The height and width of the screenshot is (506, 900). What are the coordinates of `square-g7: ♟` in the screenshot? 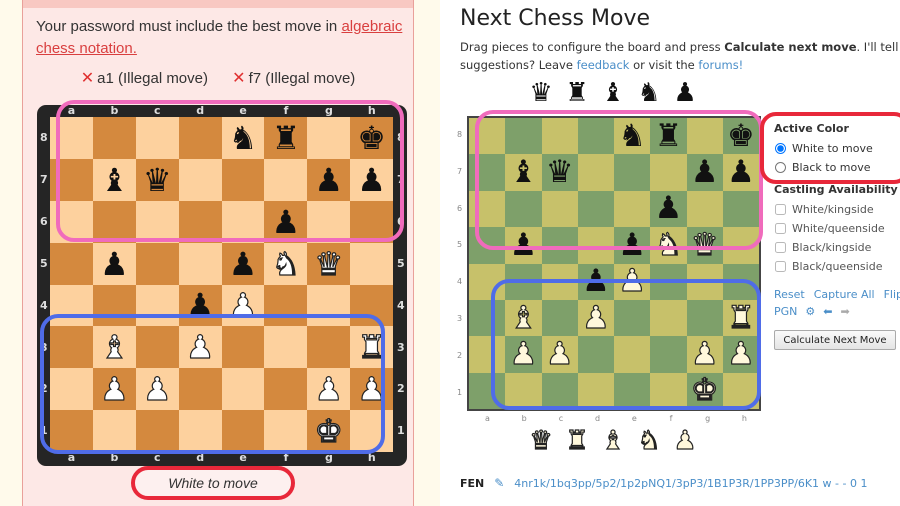 It's located at (704, 172).